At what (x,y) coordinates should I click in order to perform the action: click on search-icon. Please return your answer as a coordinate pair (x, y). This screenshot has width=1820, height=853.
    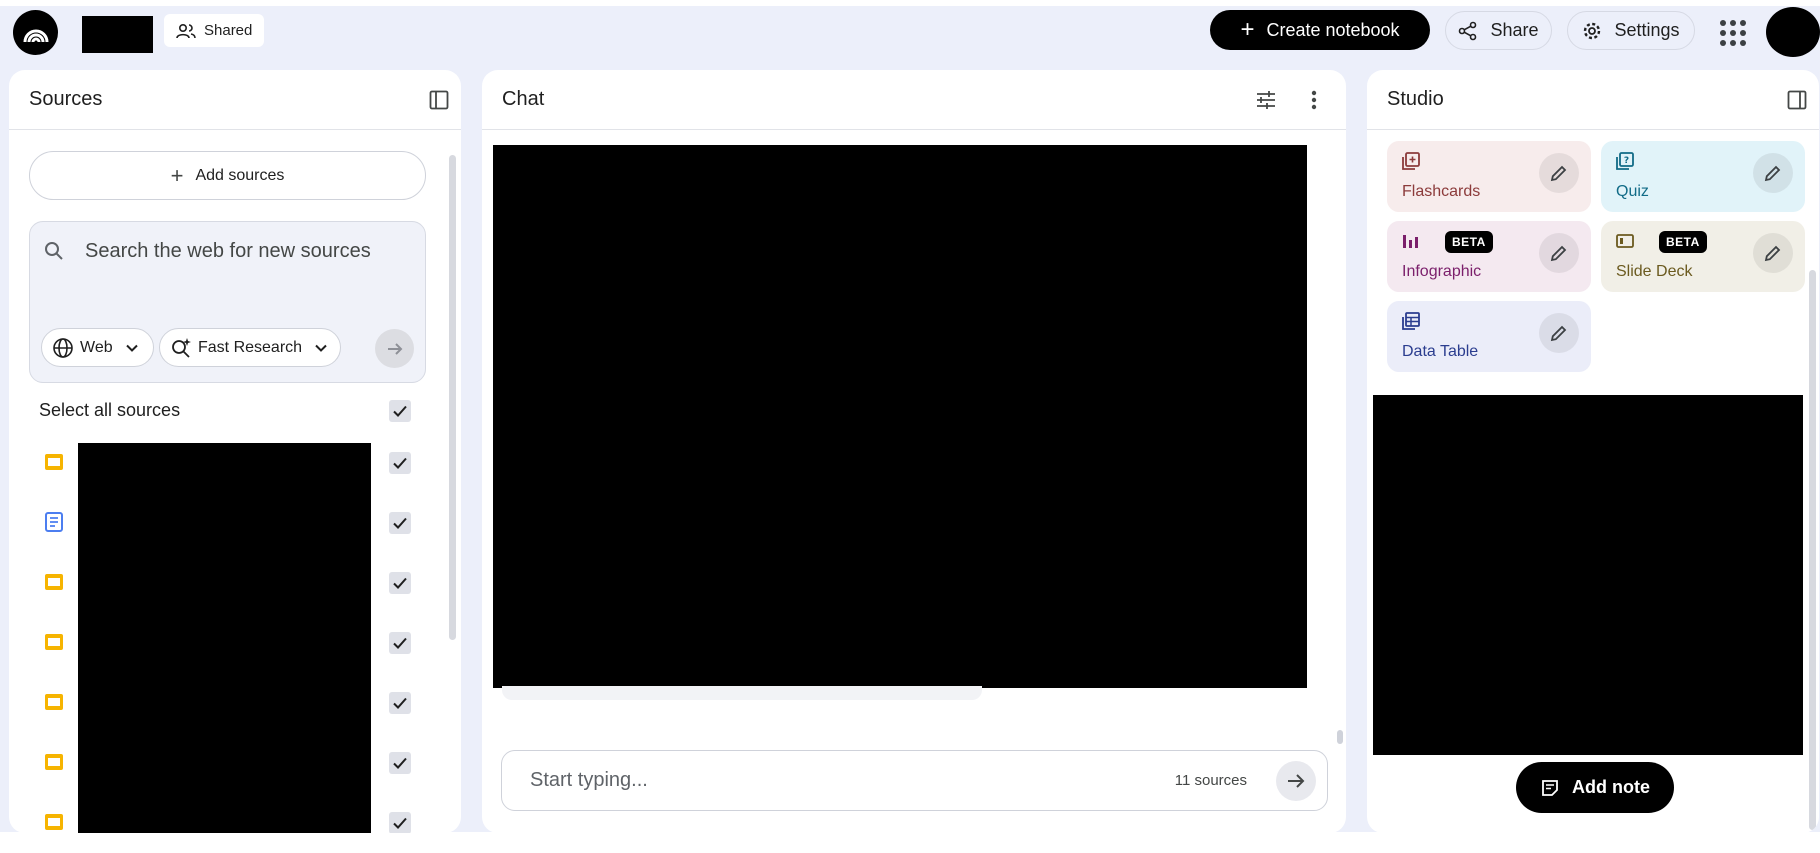
    Looking at the image, I should click on (54, 251).